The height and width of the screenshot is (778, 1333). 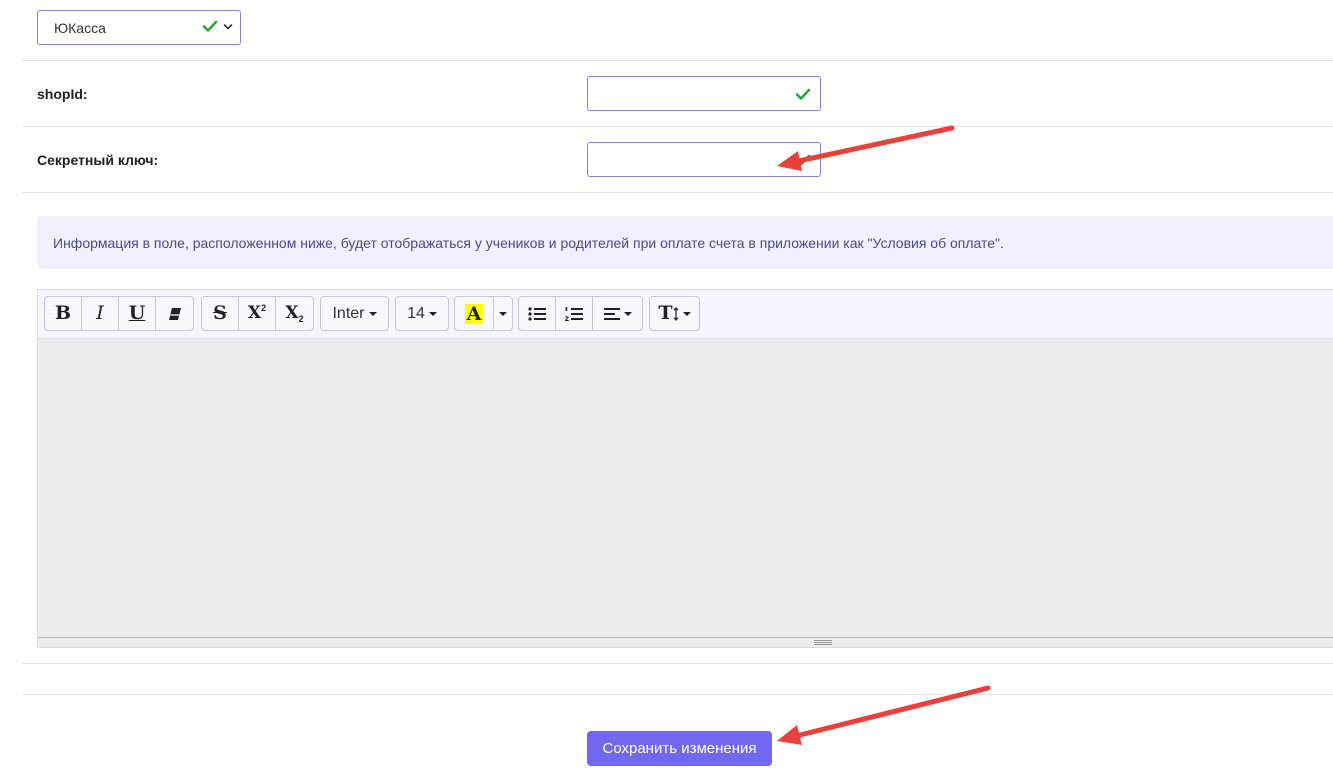 I want to click on eraser-icon, so click(x=174, y=313).